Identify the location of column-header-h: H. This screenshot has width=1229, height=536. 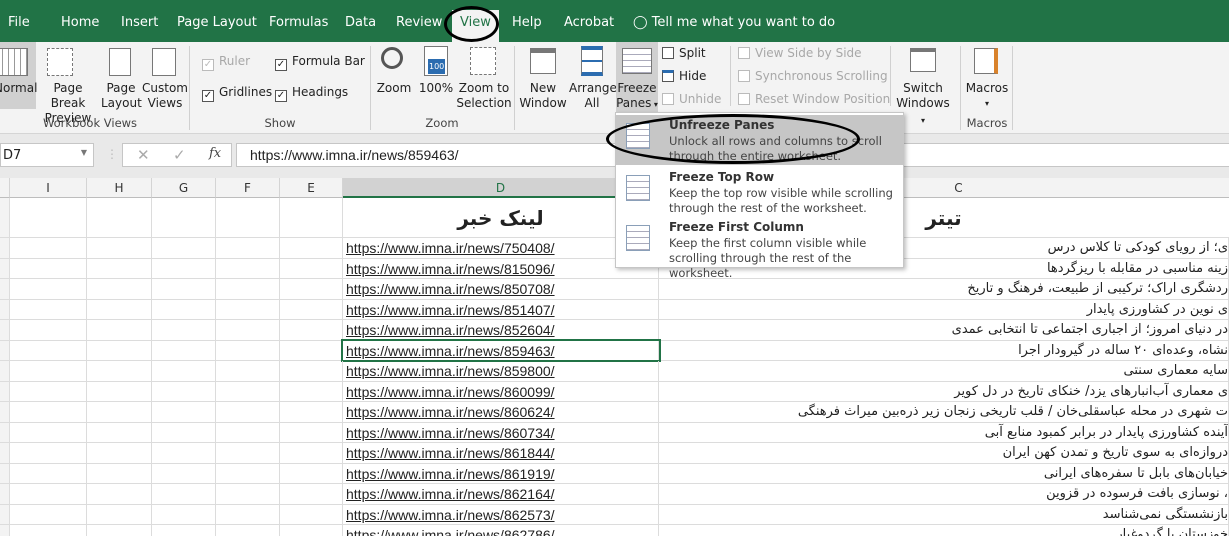
(119, 188).